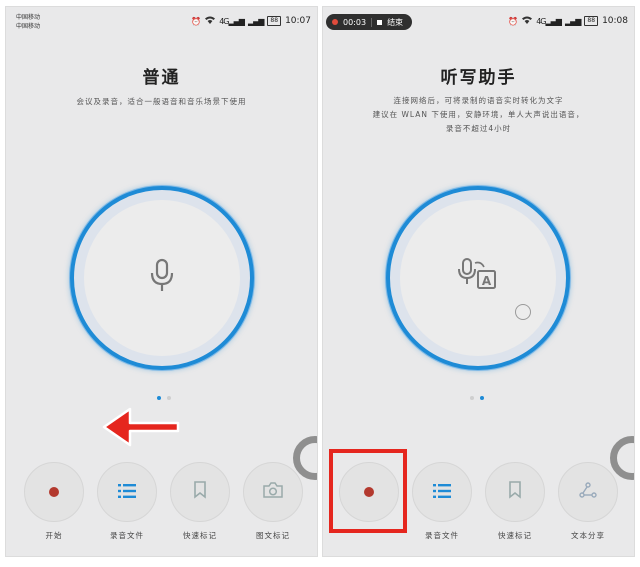 The image size is (640, 567). Describe the element at coordinates (368, 491) in the screenshot. I see `annotation-highlight-box` at that location.